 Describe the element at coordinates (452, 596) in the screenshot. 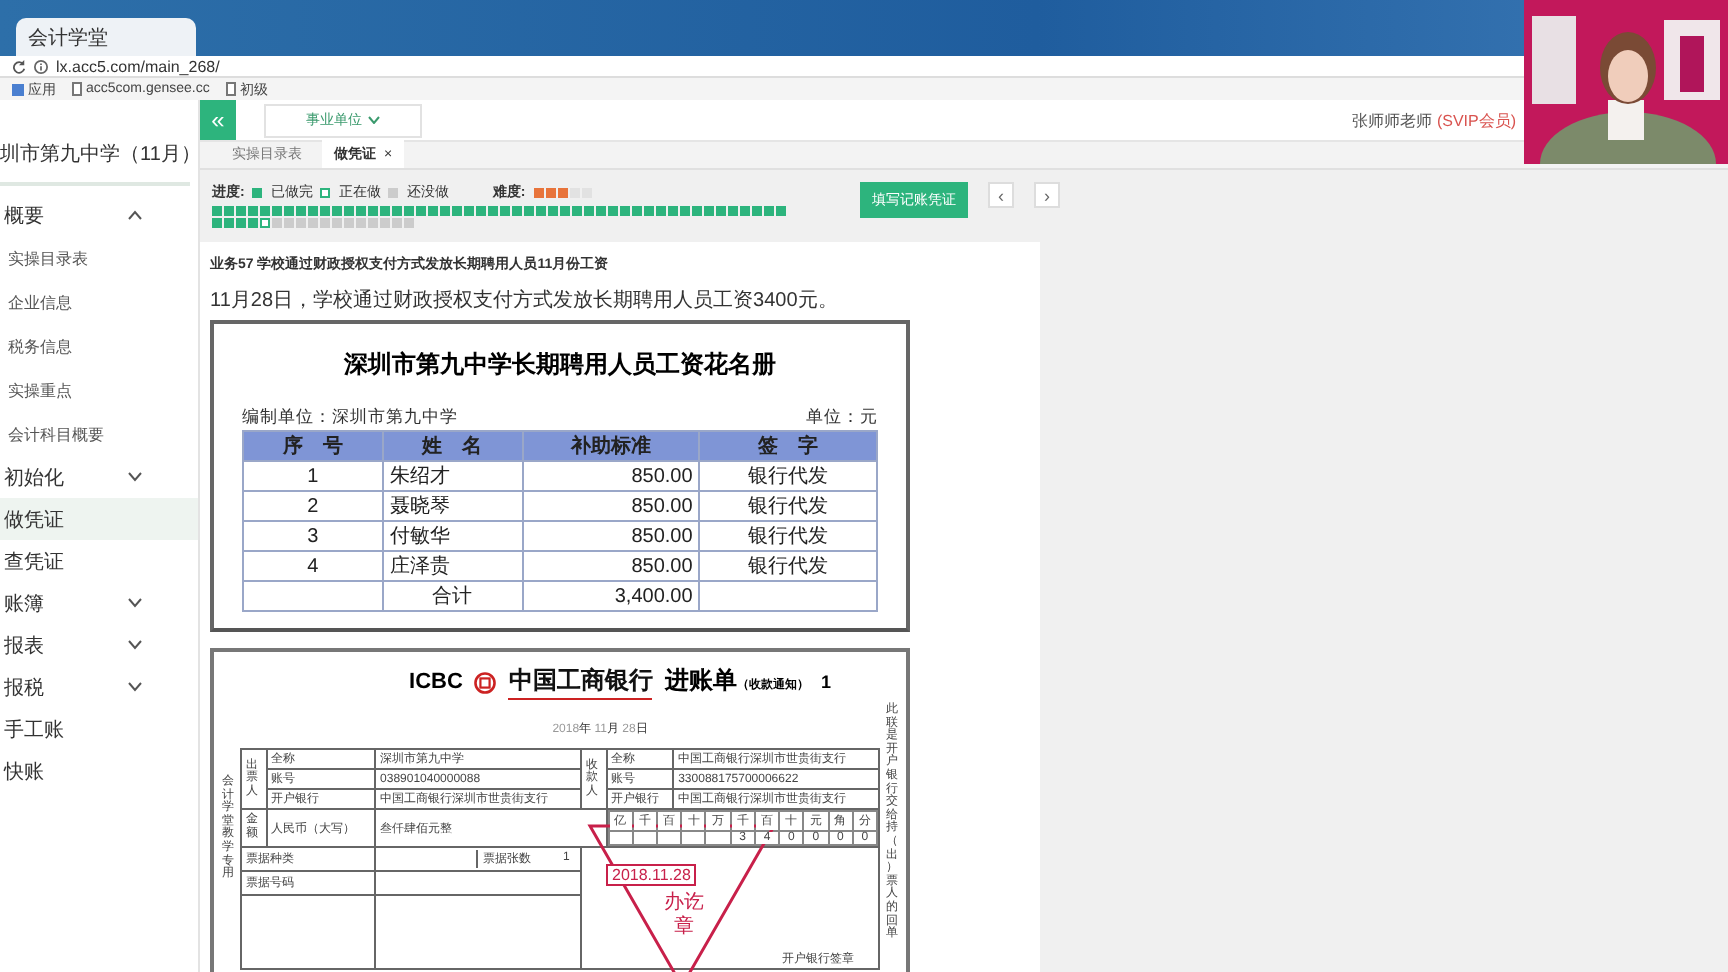

I see `table-cell: 合计` at that location.